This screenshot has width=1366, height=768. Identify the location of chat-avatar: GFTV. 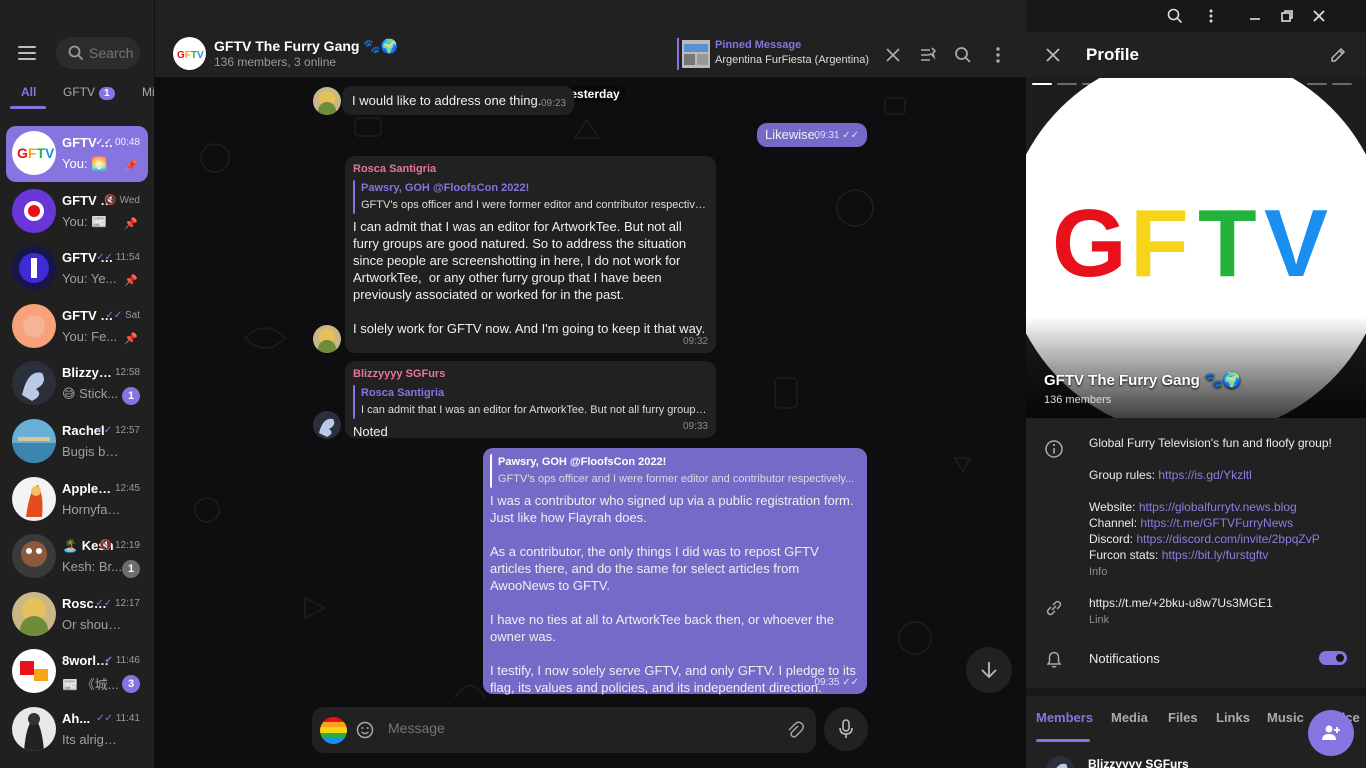
(34, 153).